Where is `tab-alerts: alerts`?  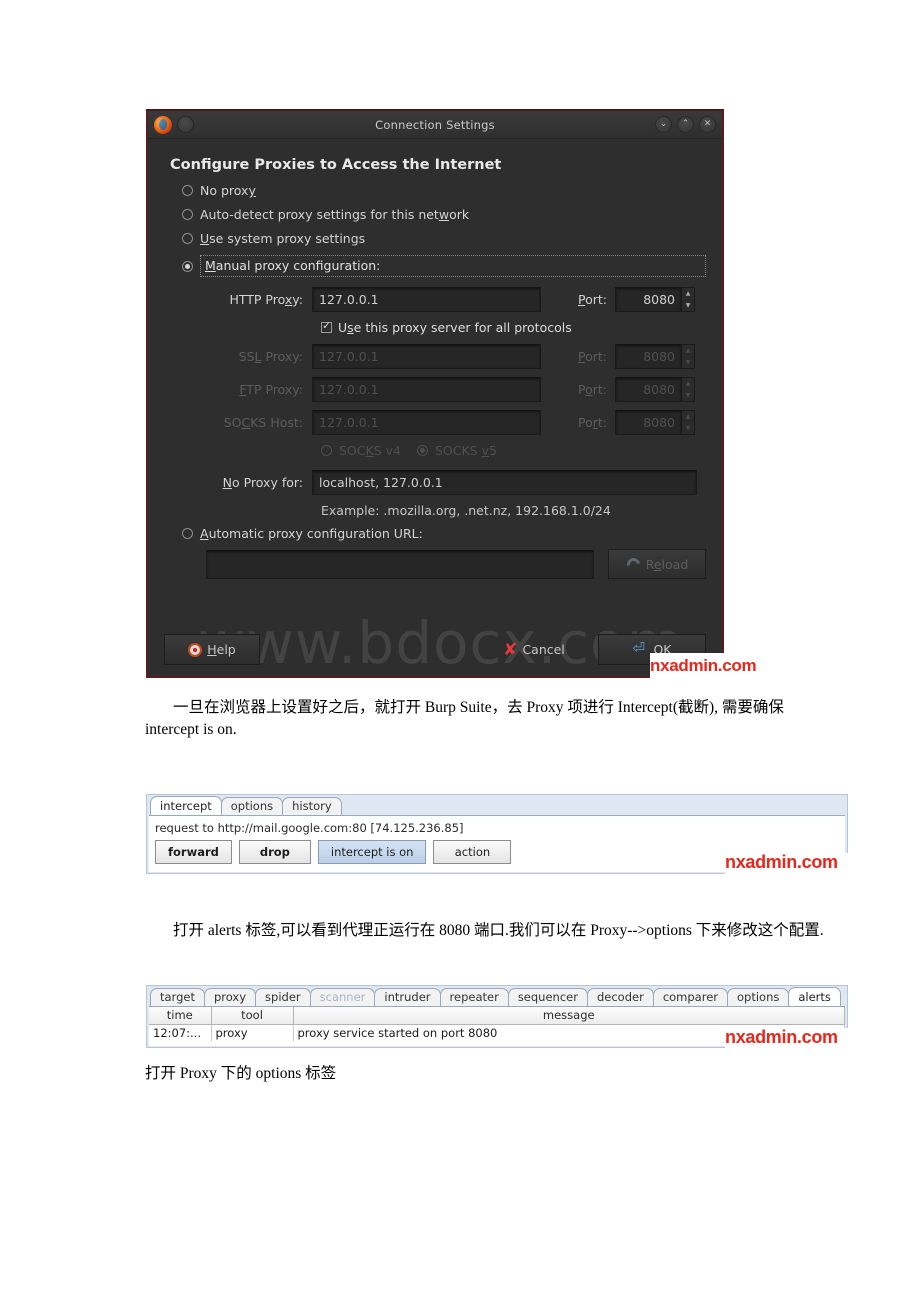
tab-alerts: alerts is located at coordinates (814, 996).